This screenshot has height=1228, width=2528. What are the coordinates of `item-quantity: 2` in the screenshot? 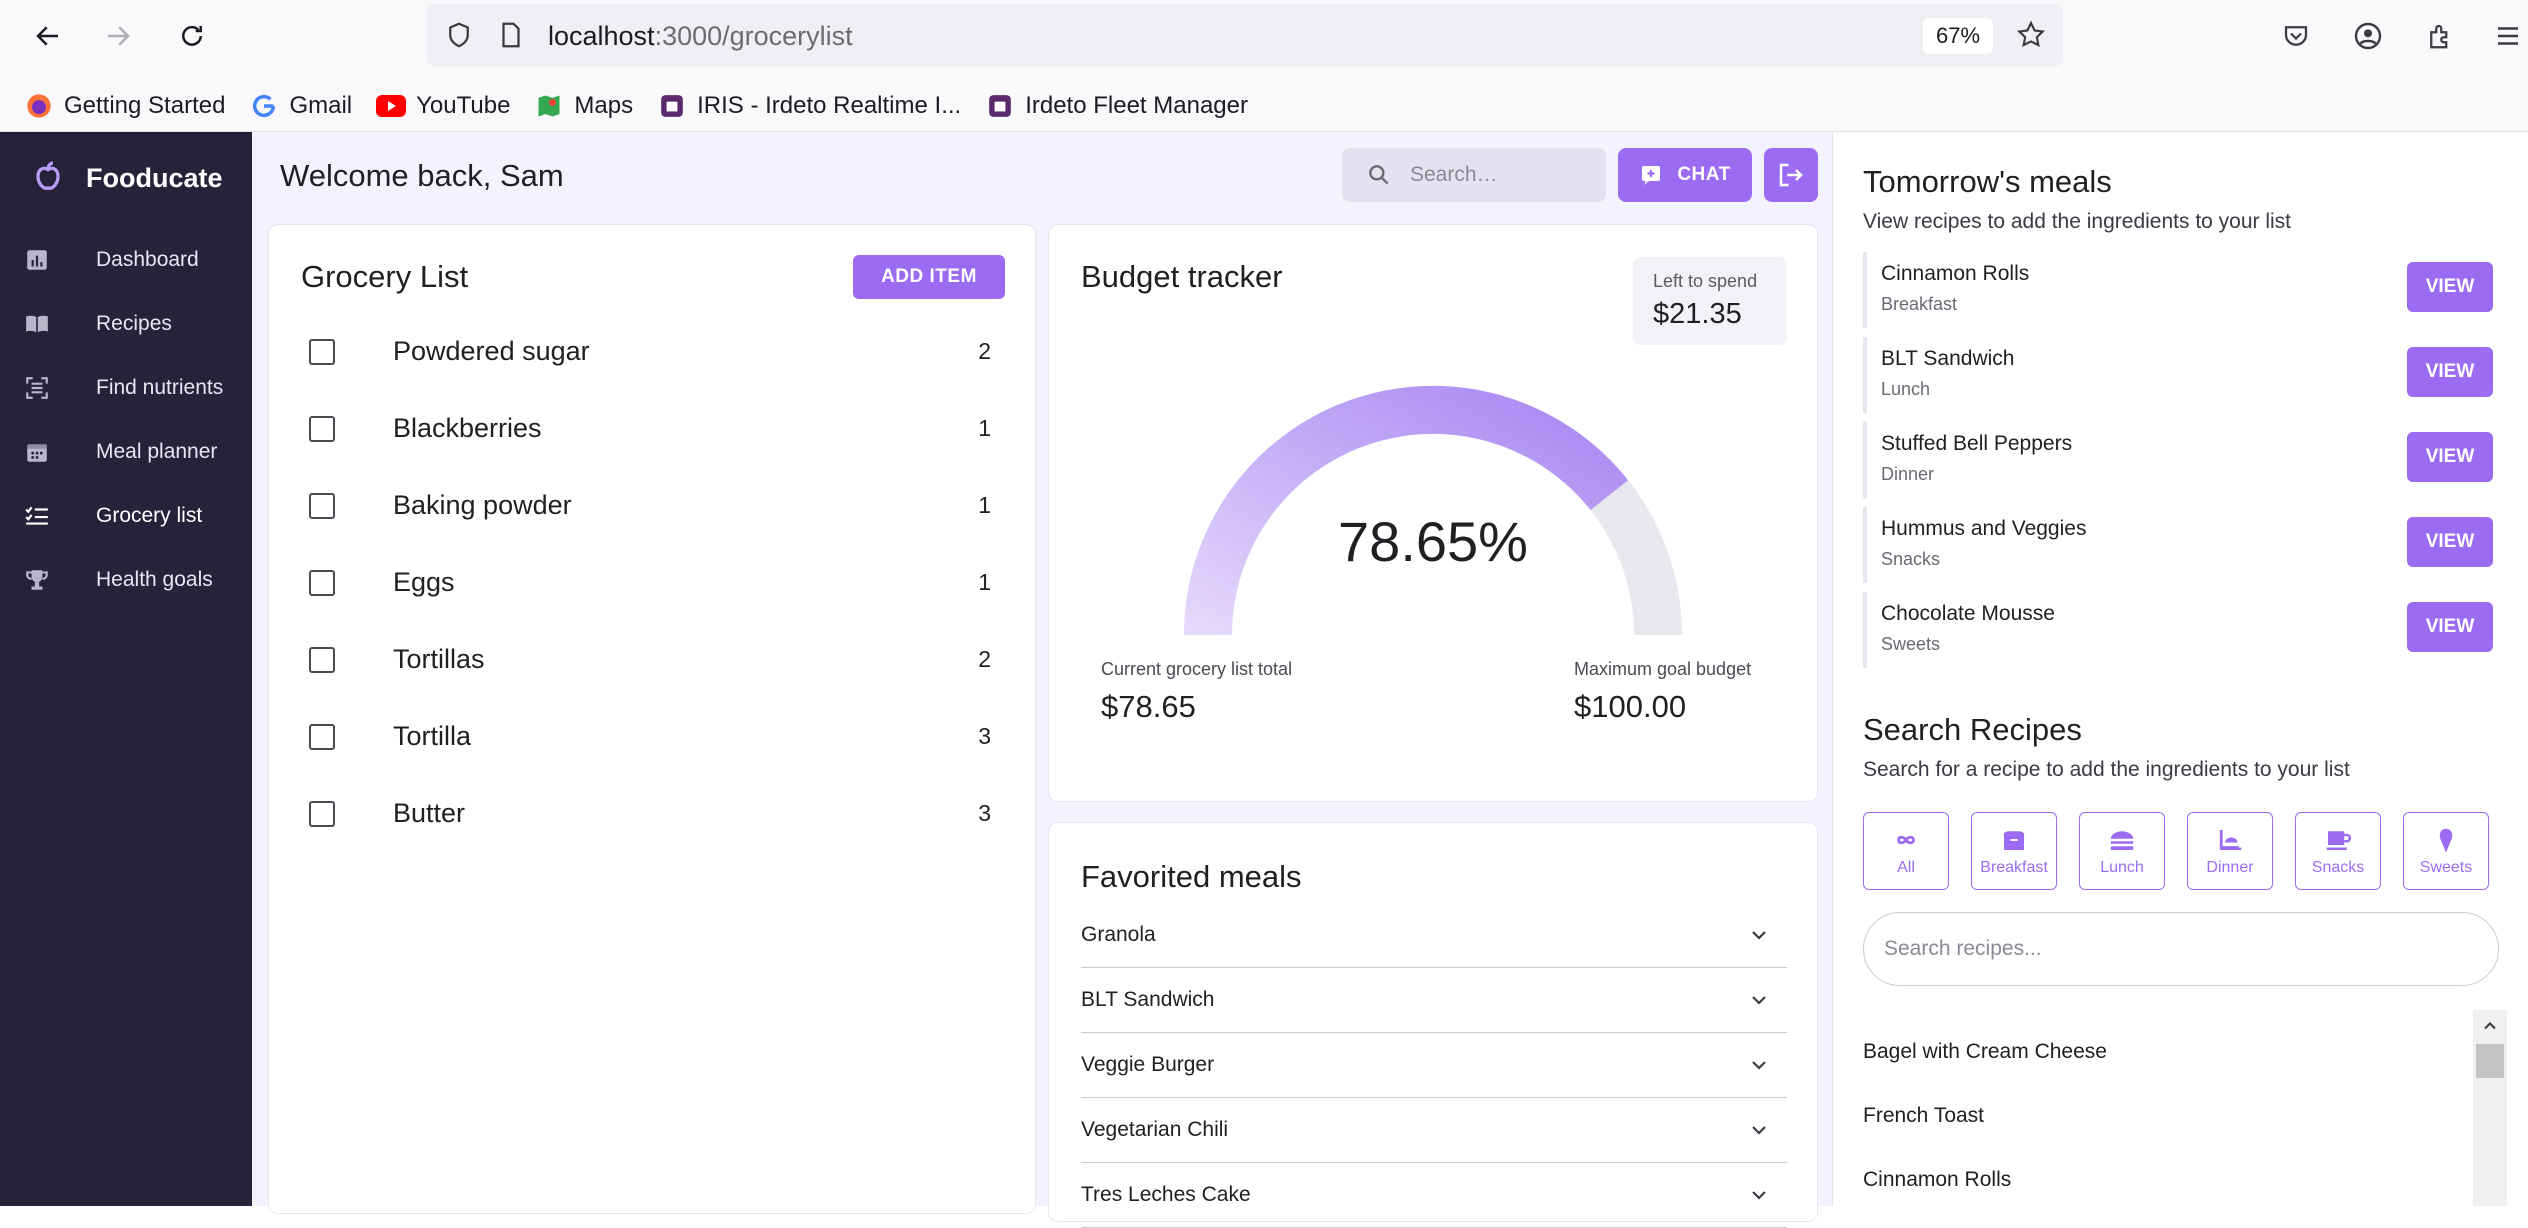 It's located at (984, 351).